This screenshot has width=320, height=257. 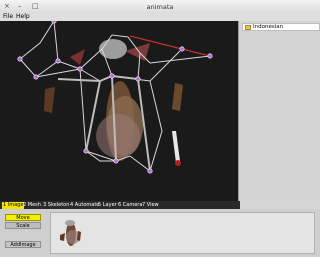 I want to click on move-button: Move, so click(x=23, y=217).